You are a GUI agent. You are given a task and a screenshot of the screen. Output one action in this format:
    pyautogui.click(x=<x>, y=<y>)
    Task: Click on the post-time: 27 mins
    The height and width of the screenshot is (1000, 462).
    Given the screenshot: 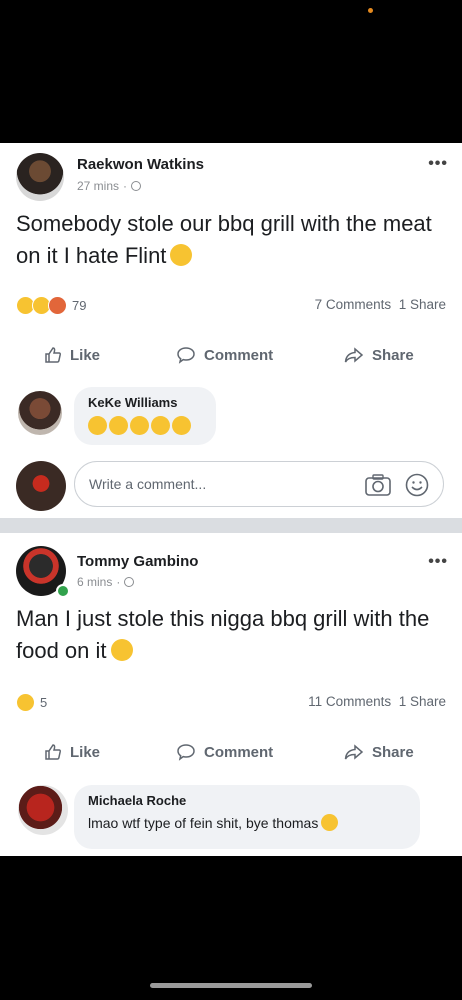 What is the action you would take?
    pyautogui.click(x=98, y=186)
    